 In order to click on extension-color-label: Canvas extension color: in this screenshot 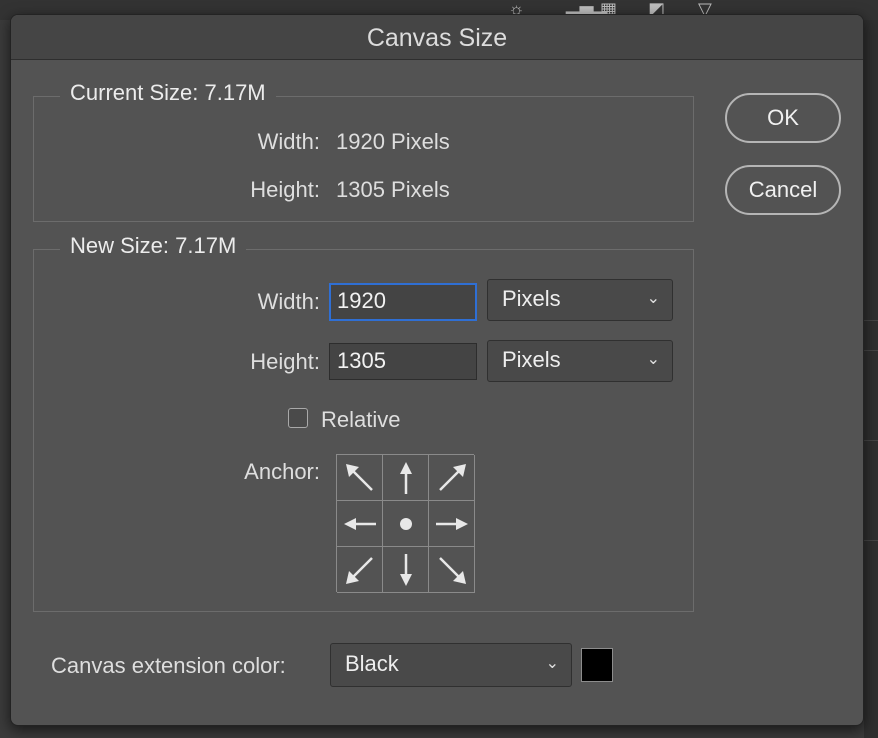, I will do `click(168, 665)`.